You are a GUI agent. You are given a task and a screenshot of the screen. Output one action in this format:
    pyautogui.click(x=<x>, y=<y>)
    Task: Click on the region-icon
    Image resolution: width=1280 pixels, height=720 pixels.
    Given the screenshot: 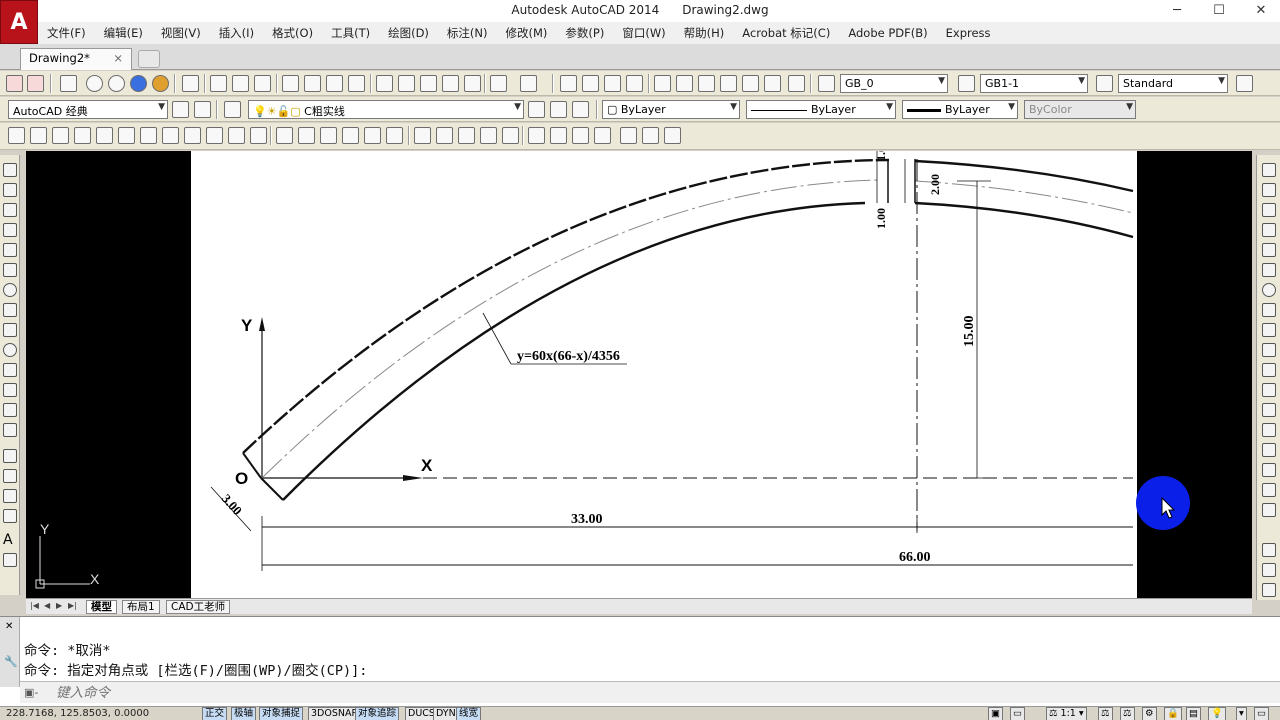 What is the action you would take?
    pyautogui.click(x=10, y=496)
    